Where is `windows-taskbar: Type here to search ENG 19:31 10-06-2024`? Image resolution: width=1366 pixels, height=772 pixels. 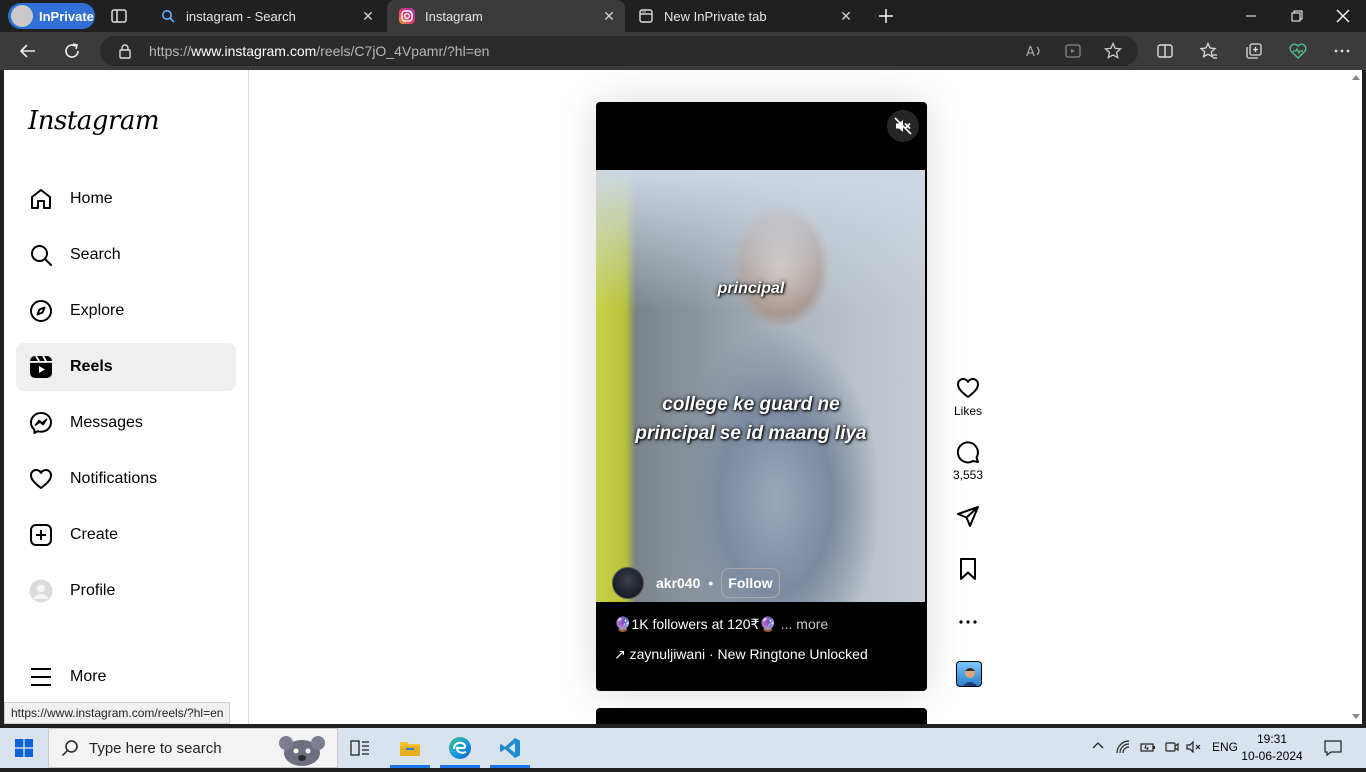
windows-taskbar: Type here to search ENG 19:31 10-06-2024 is located at coordinates (683, 748).